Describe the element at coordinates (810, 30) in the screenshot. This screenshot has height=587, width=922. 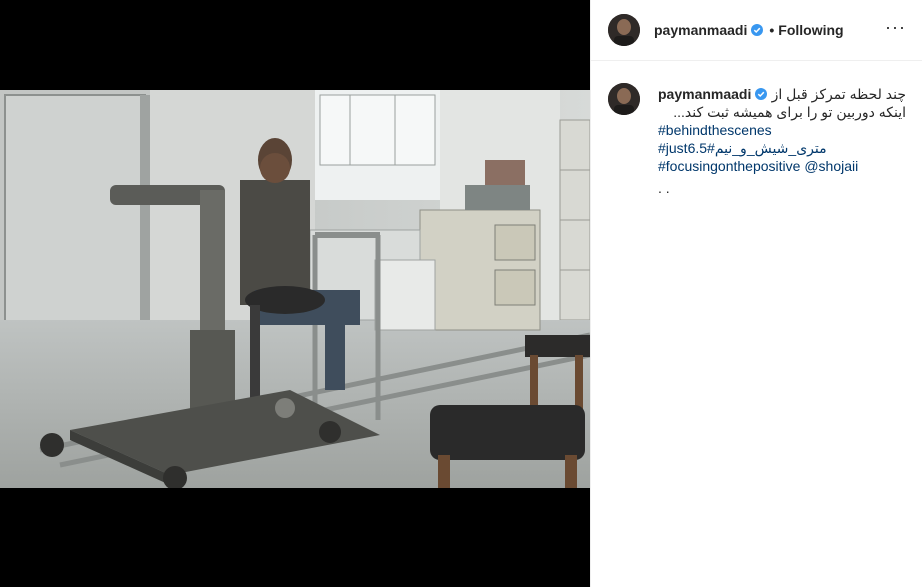
I see `following-button: Following` at that location.